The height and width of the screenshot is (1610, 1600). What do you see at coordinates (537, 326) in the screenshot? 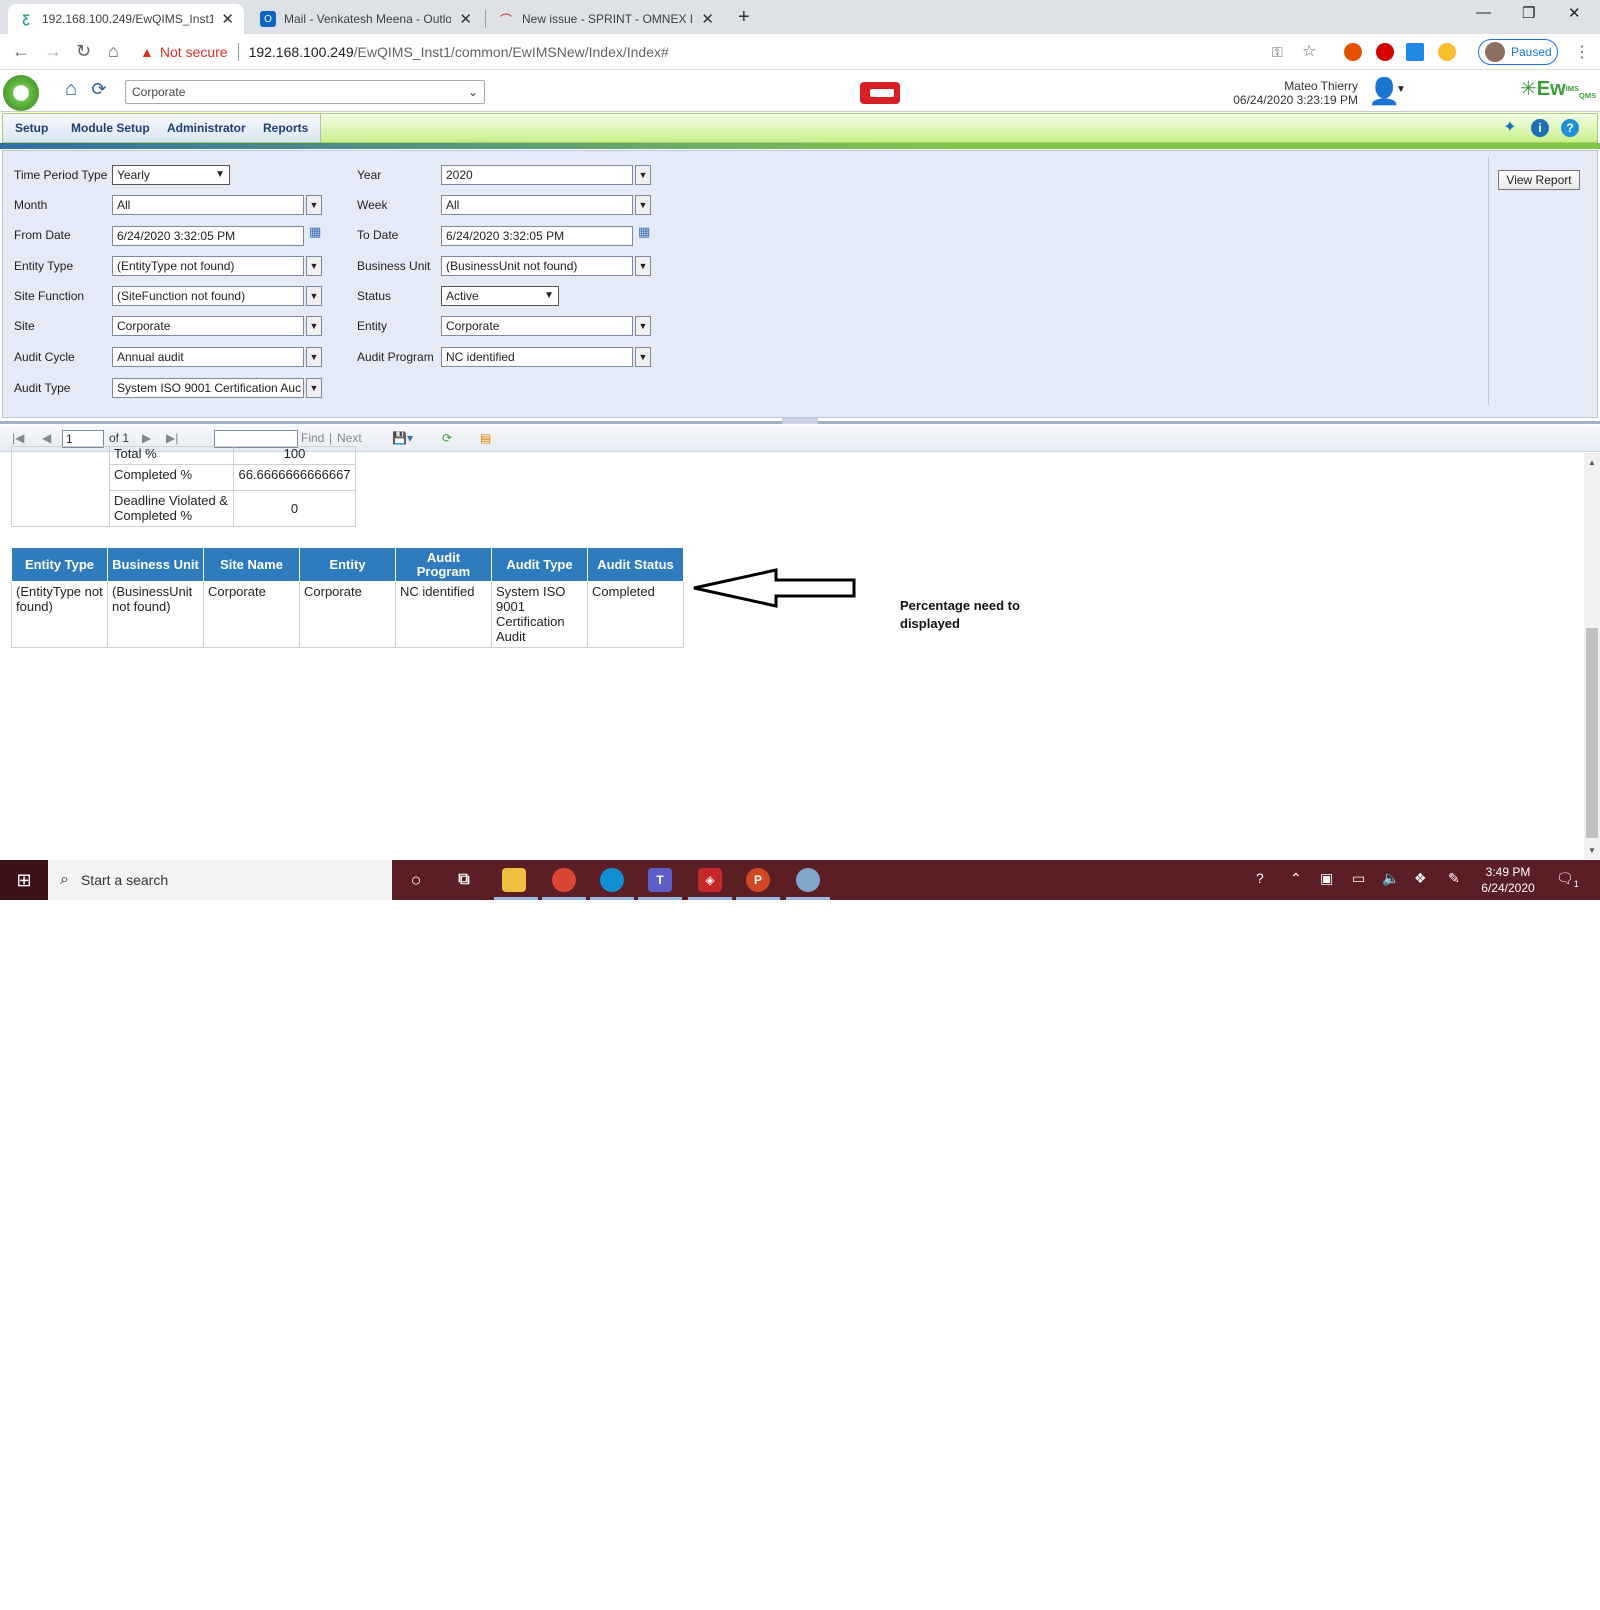
I see `entity-field: Corporate` at bounding box center [537, 326].